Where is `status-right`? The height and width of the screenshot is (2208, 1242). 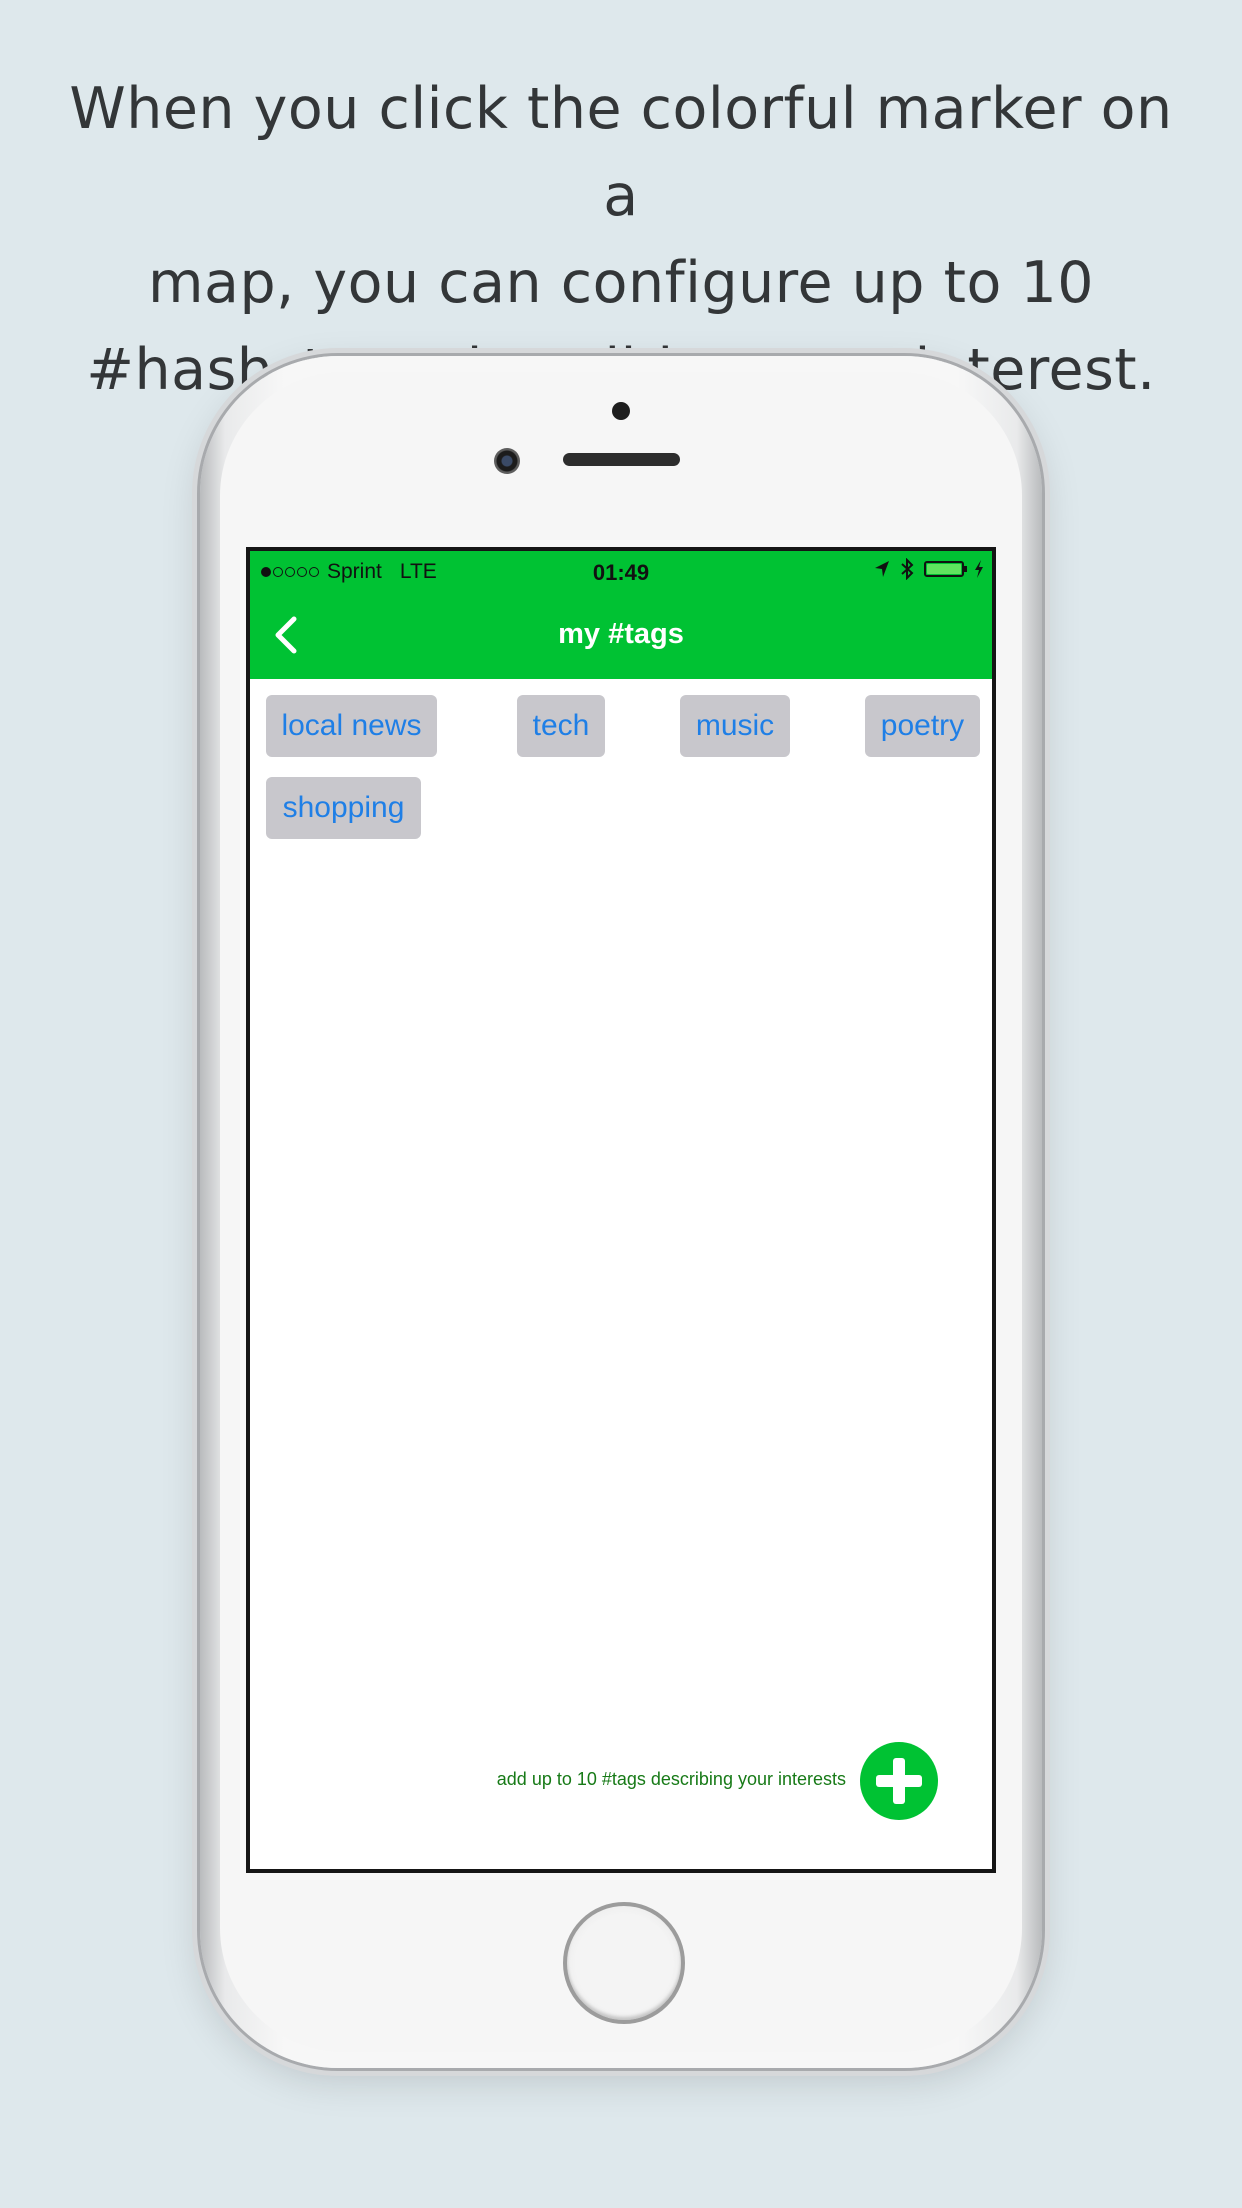 status-right is located at coordinates (929, 569).